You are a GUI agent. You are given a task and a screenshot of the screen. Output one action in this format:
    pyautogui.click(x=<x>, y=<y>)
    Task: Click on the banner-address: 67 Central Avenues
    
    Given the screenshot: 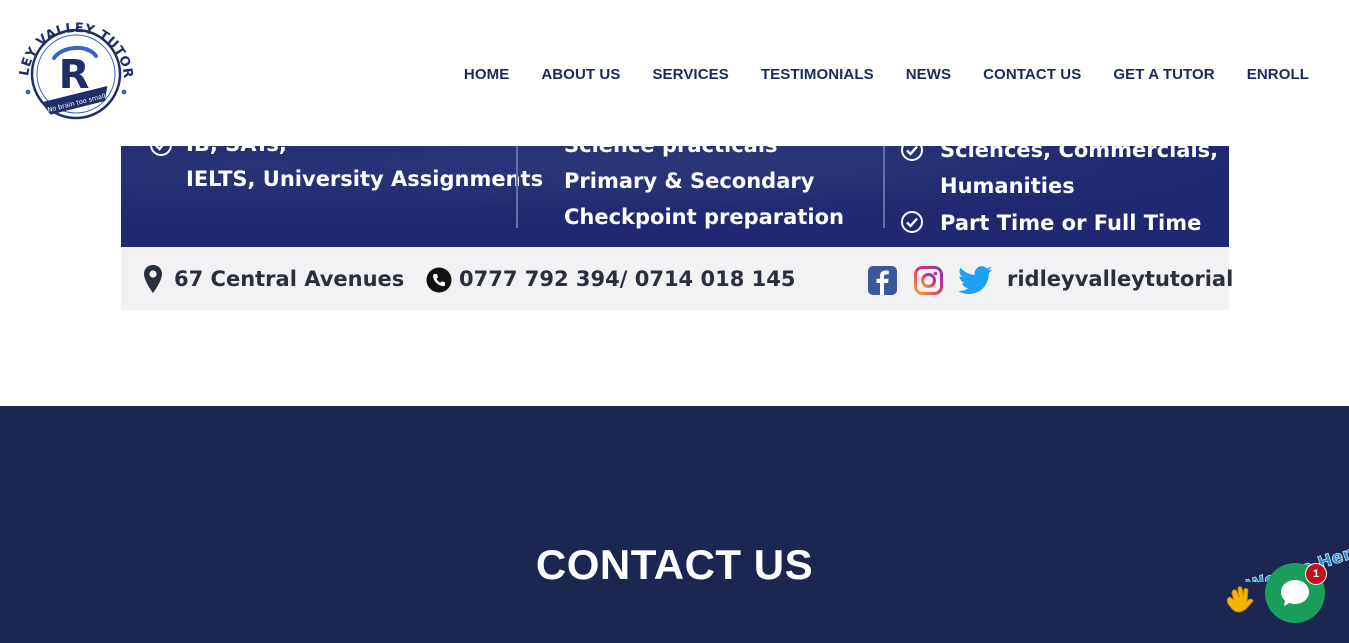 What is the action you would take?
    pyautogui.click(x=289, y=279)
    